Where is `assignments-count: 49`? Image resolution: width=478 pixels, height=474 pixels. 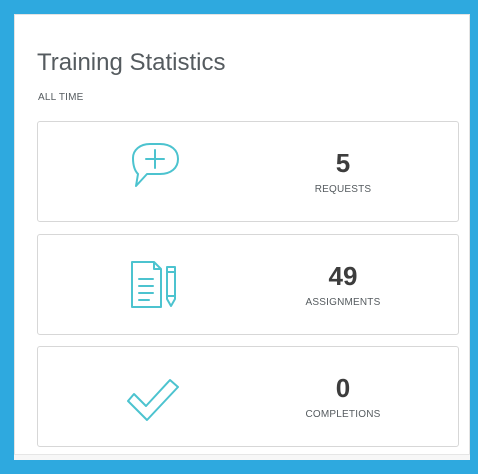 assignments-count: 49 is located at coordinates (343, 276).